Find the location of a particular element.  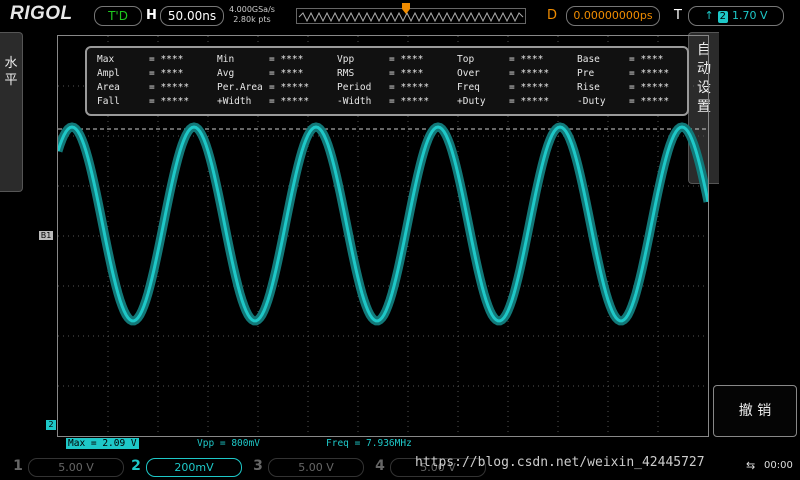

measurement-label: Over is located at coordinates (468, 73).